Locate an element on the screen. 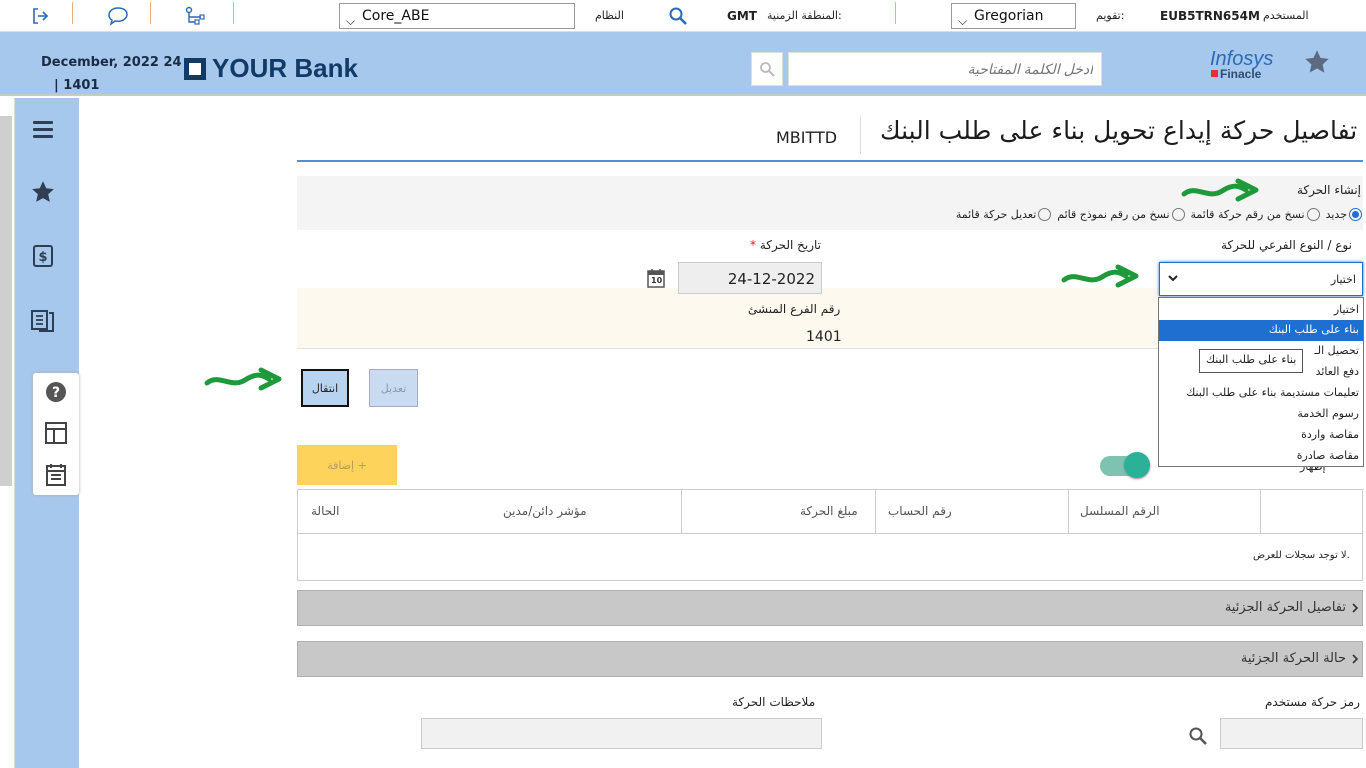 The image size is (1366, 768). dropdown-option: تعليمات مستديمة بناء على طلب البنك is located at coordinates (1261, 393).